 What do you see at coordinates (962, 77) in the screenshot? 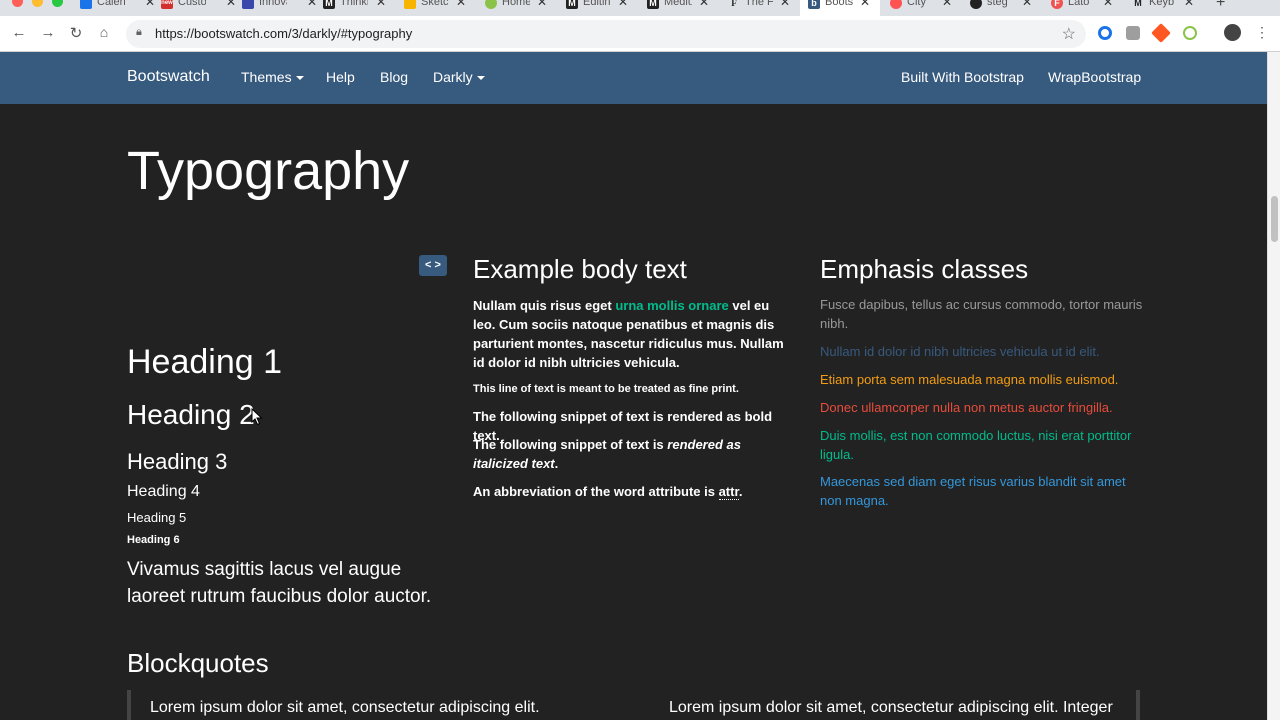
I see `built-with-bootstrap-link: Built With Bootstrap` at bounding box center [962, 77].